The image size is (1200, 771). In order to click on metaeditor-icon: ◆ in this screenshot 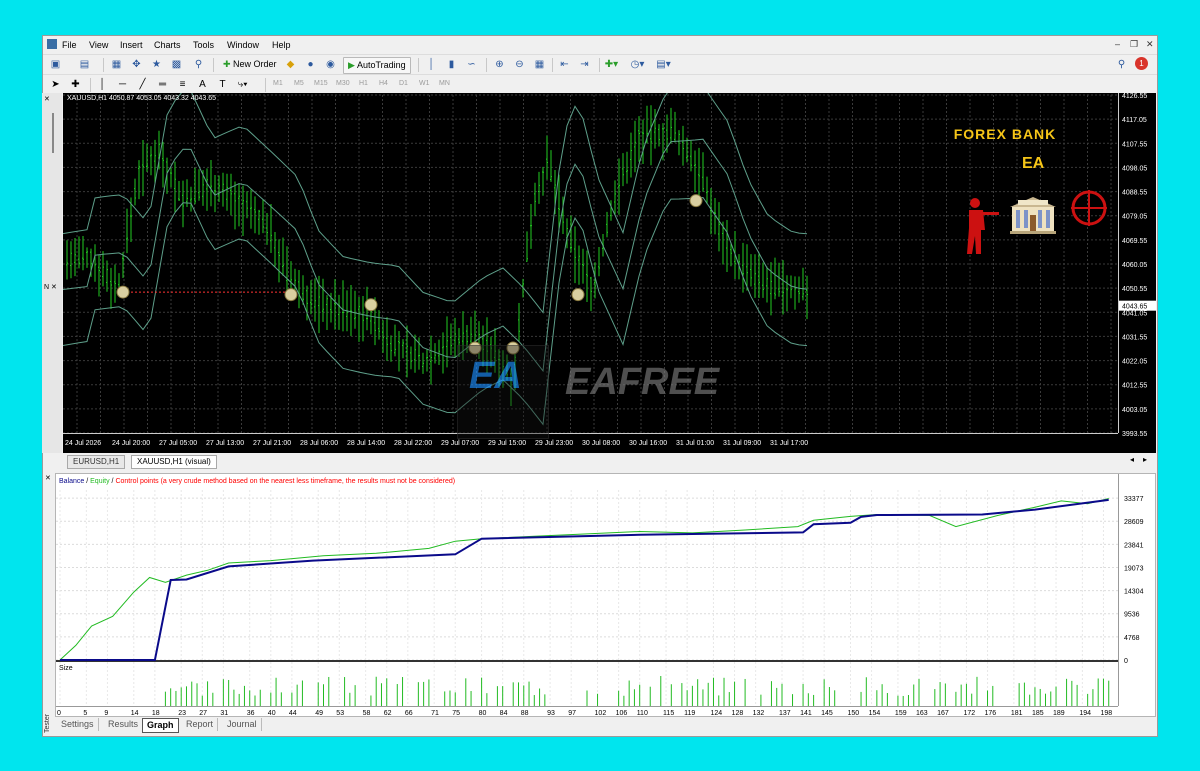, I will do `click(290, 64)`.